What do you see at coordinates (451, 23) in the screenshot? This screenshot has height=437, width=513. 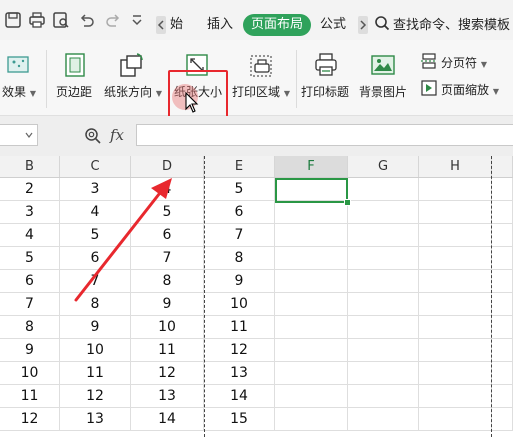 I see `search-input: 查找命令、搜索模板` at bounding box center [451, 23].